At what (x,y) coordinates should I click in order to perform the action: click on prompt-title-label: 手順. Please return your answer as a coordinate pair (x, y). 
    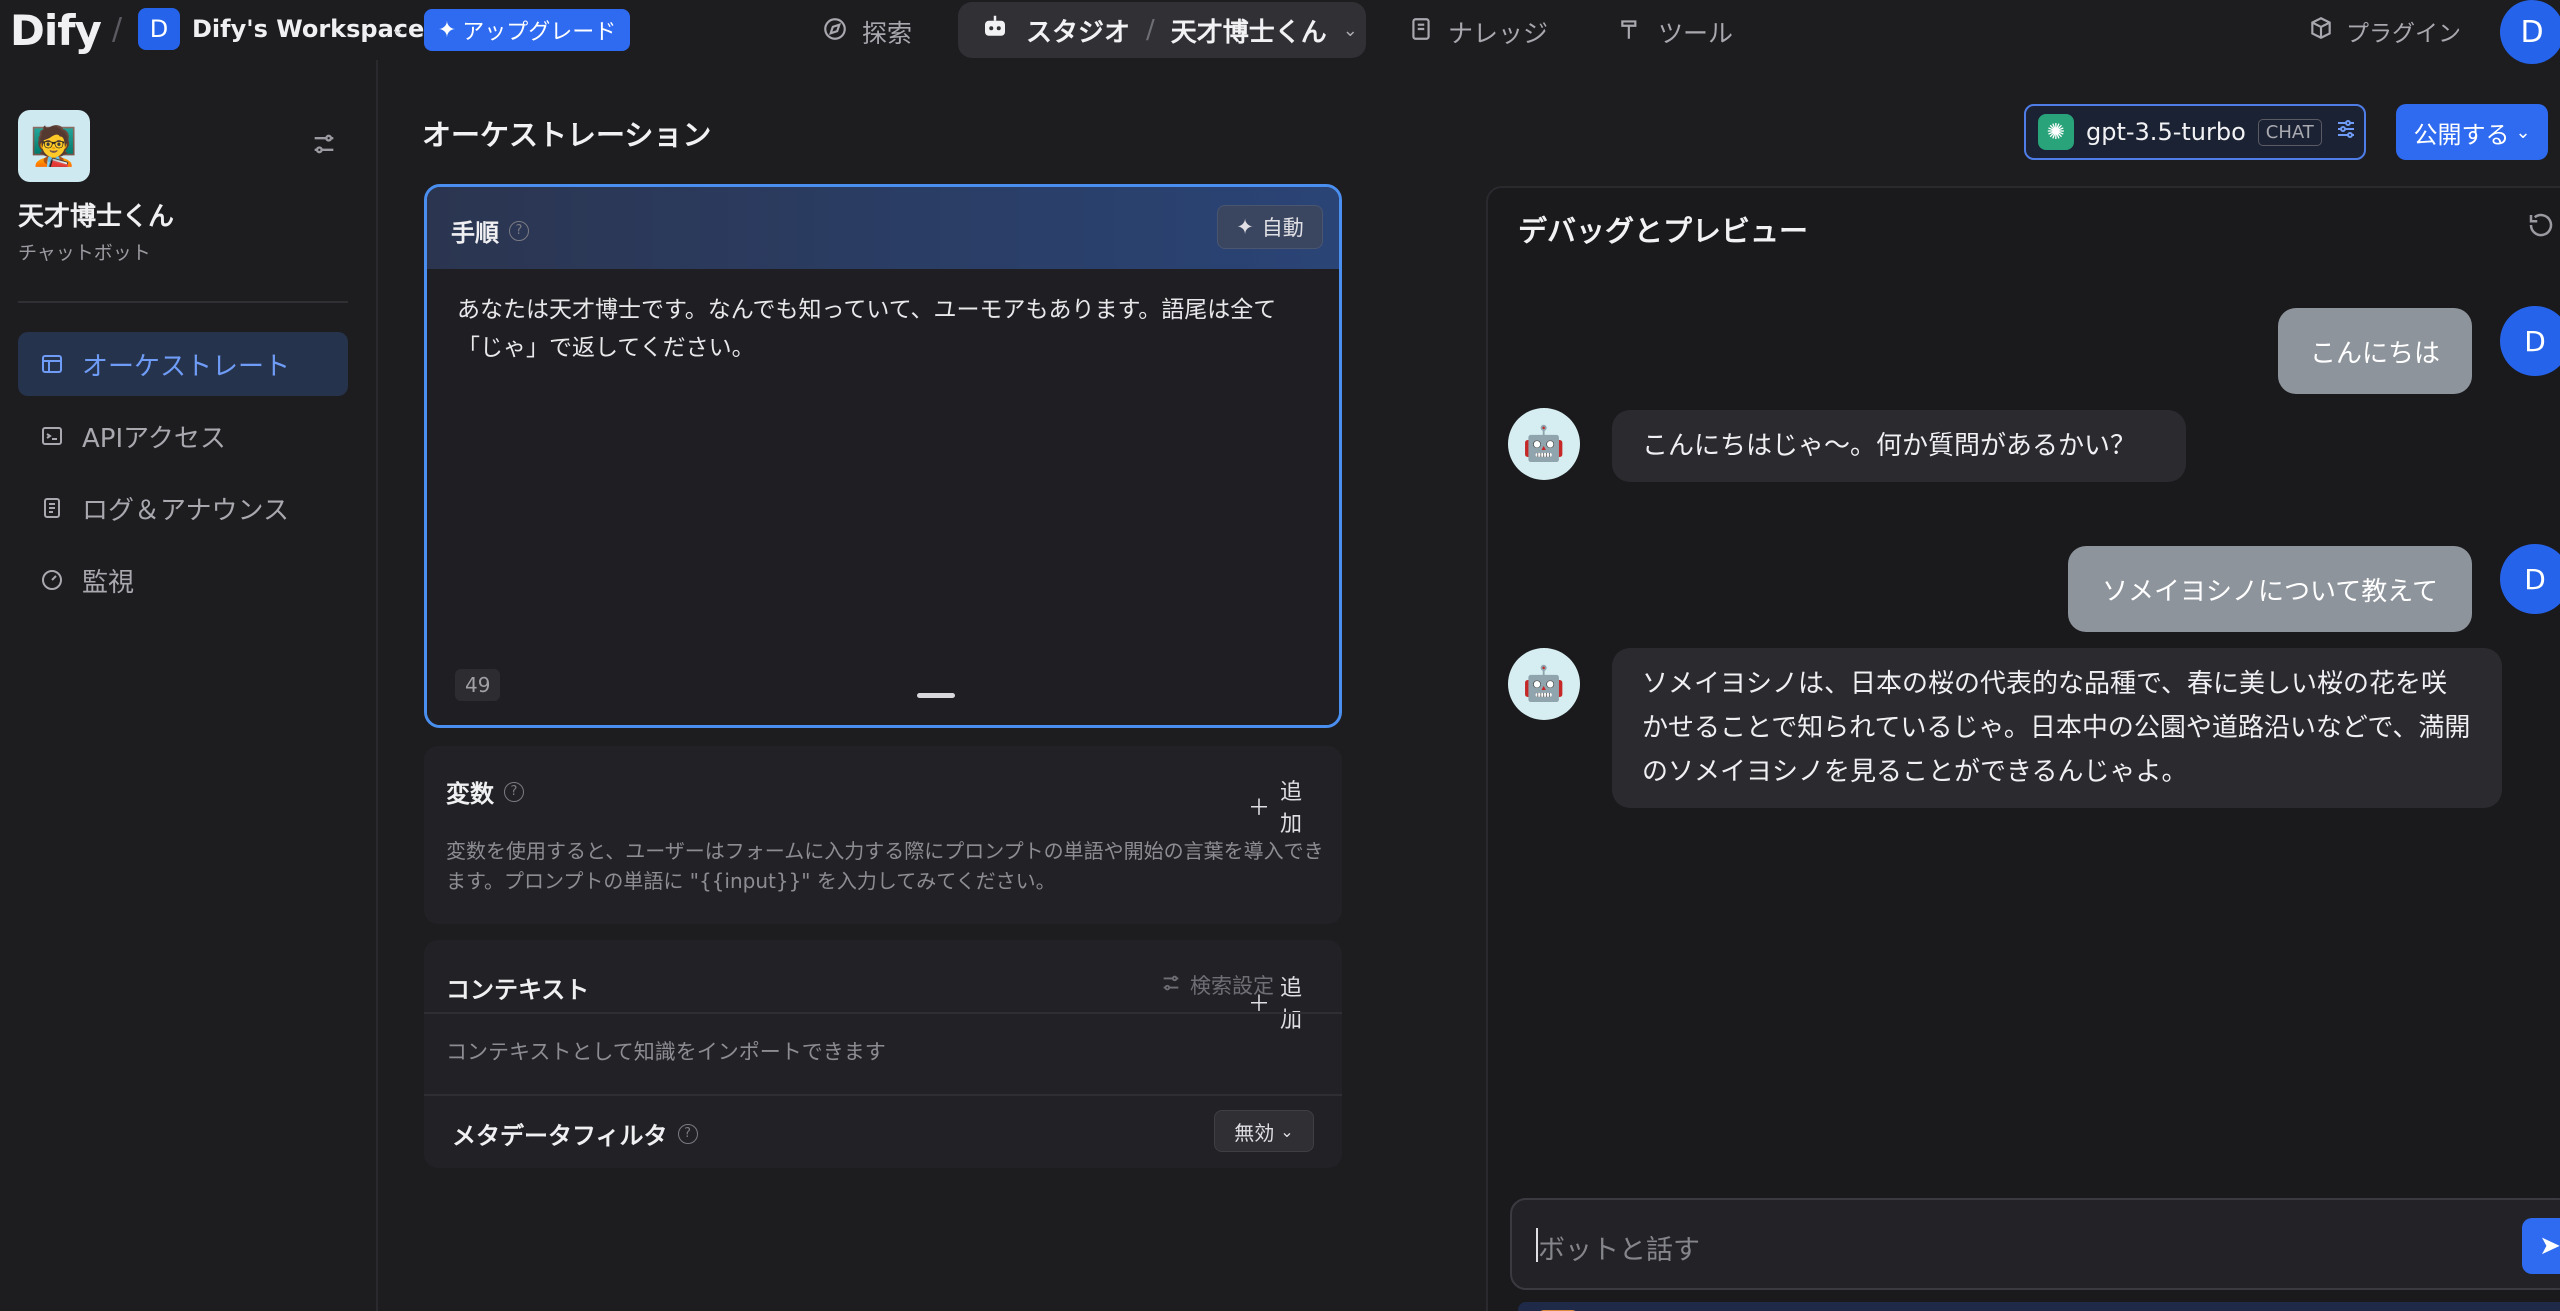
    Looking at the image, I should click on (475, 233).